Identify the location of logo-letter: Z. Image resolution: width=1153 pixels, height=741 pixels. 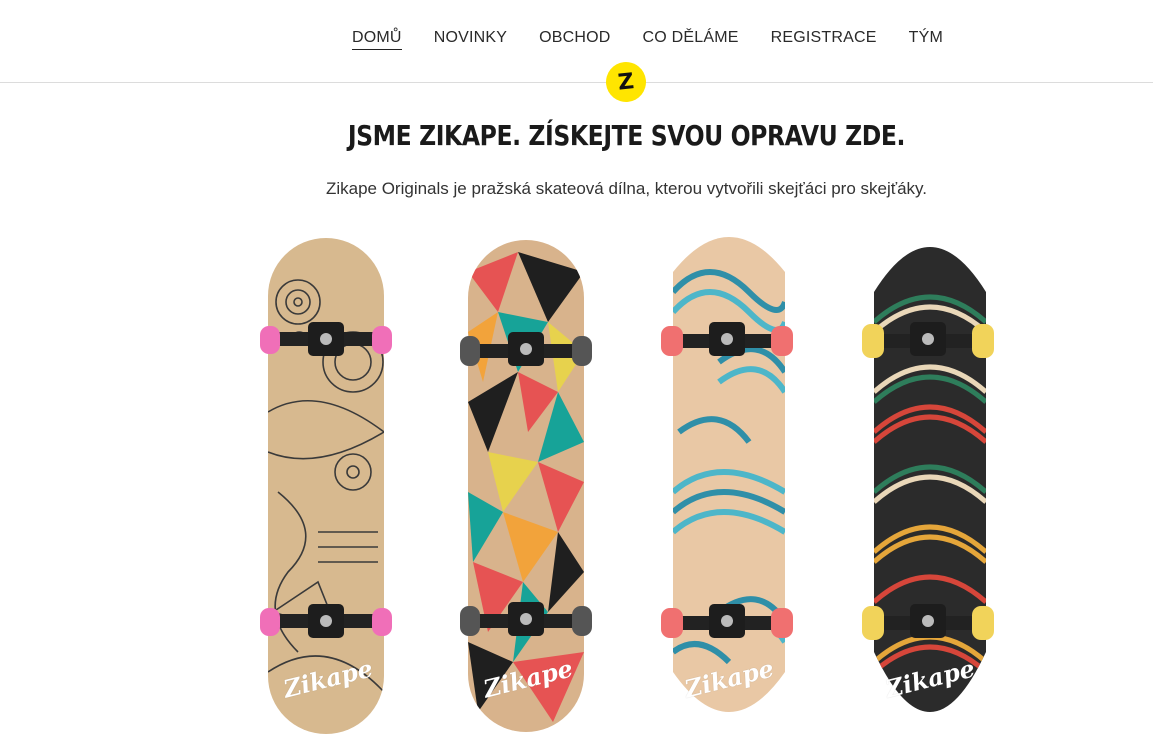
(626, 82).